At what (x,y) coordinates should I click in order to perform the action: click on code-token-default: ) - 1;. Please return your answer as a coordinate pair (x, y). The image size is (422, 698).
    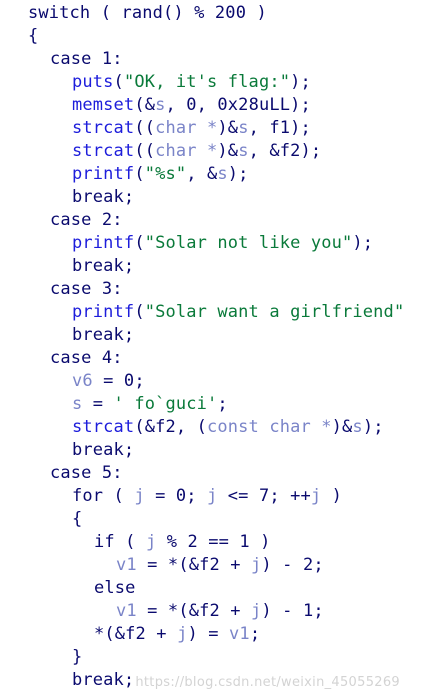
    Looking at the image, I should click on (292, 611).